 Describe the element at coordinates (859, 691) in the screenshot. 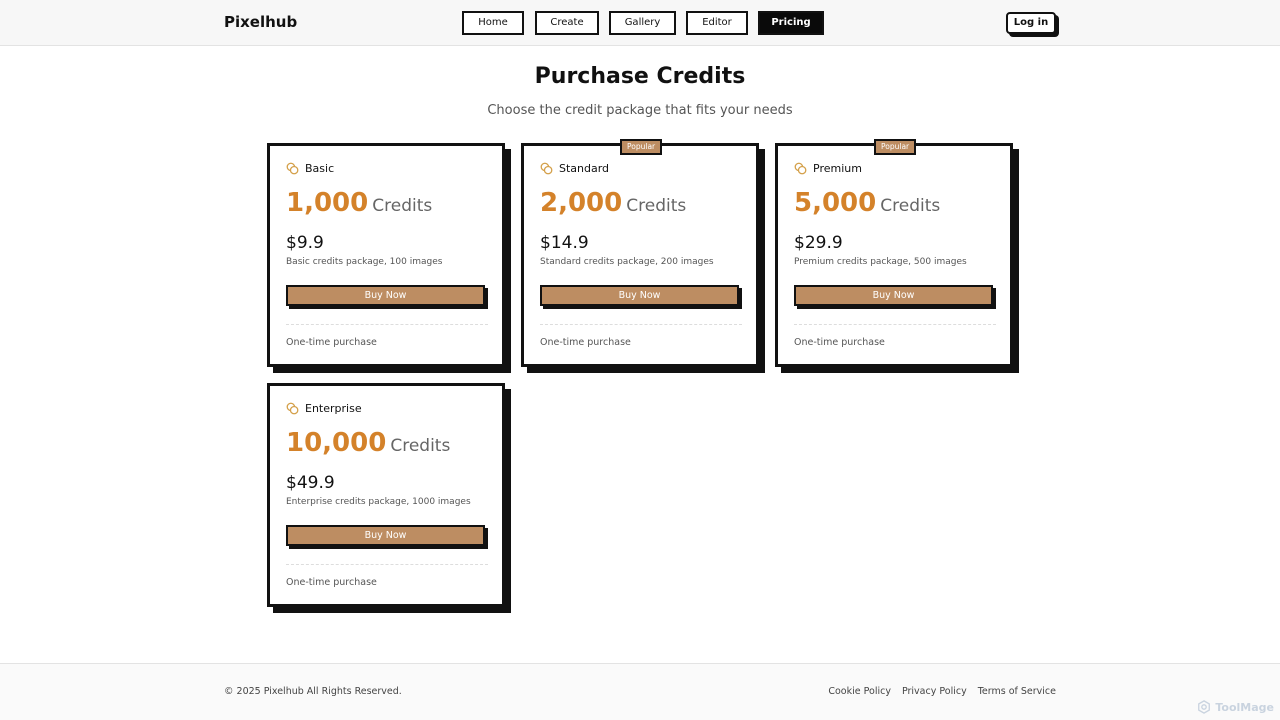

I see `cookie-policy-link: Cookie Policy` at that location.